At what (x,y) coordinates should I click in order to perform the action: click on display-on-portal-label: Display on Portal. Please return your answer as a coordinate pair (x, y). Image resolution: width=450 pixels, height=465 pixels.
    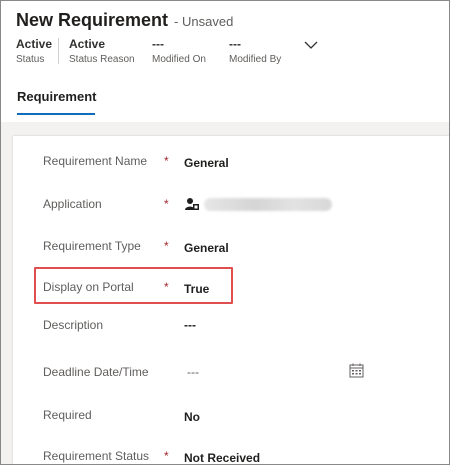
    Looking at the image, I should click on (88, 287).